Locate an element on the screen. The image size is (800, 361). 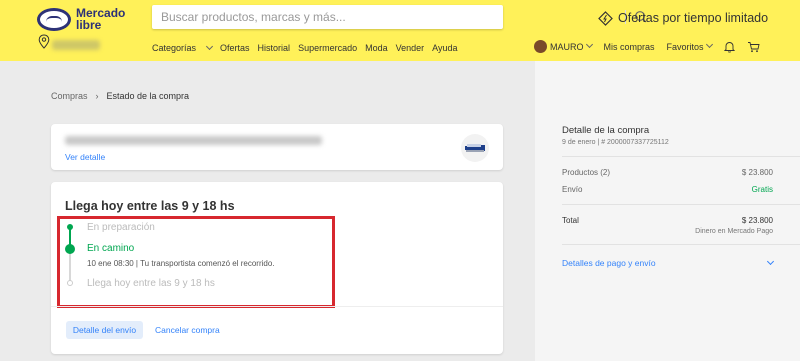
purchase-date: 9 de enero is located at coordinates (579, 142).